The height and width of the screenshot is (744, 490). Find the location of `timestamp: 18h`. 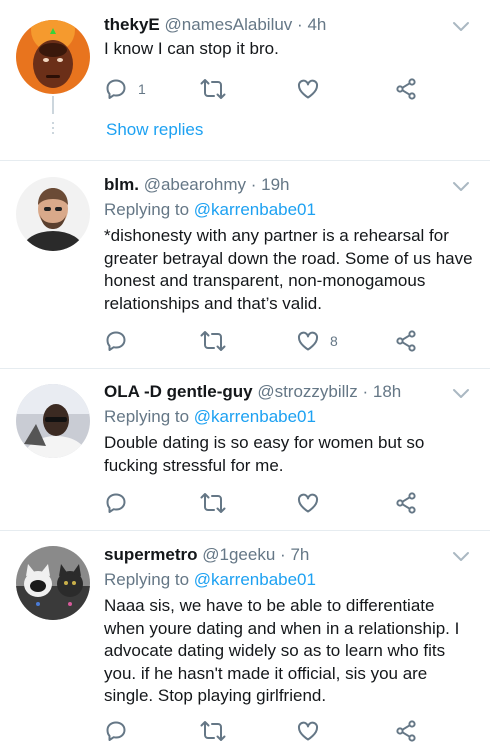

timestamp: 18h is located at coordinates (387, 391).